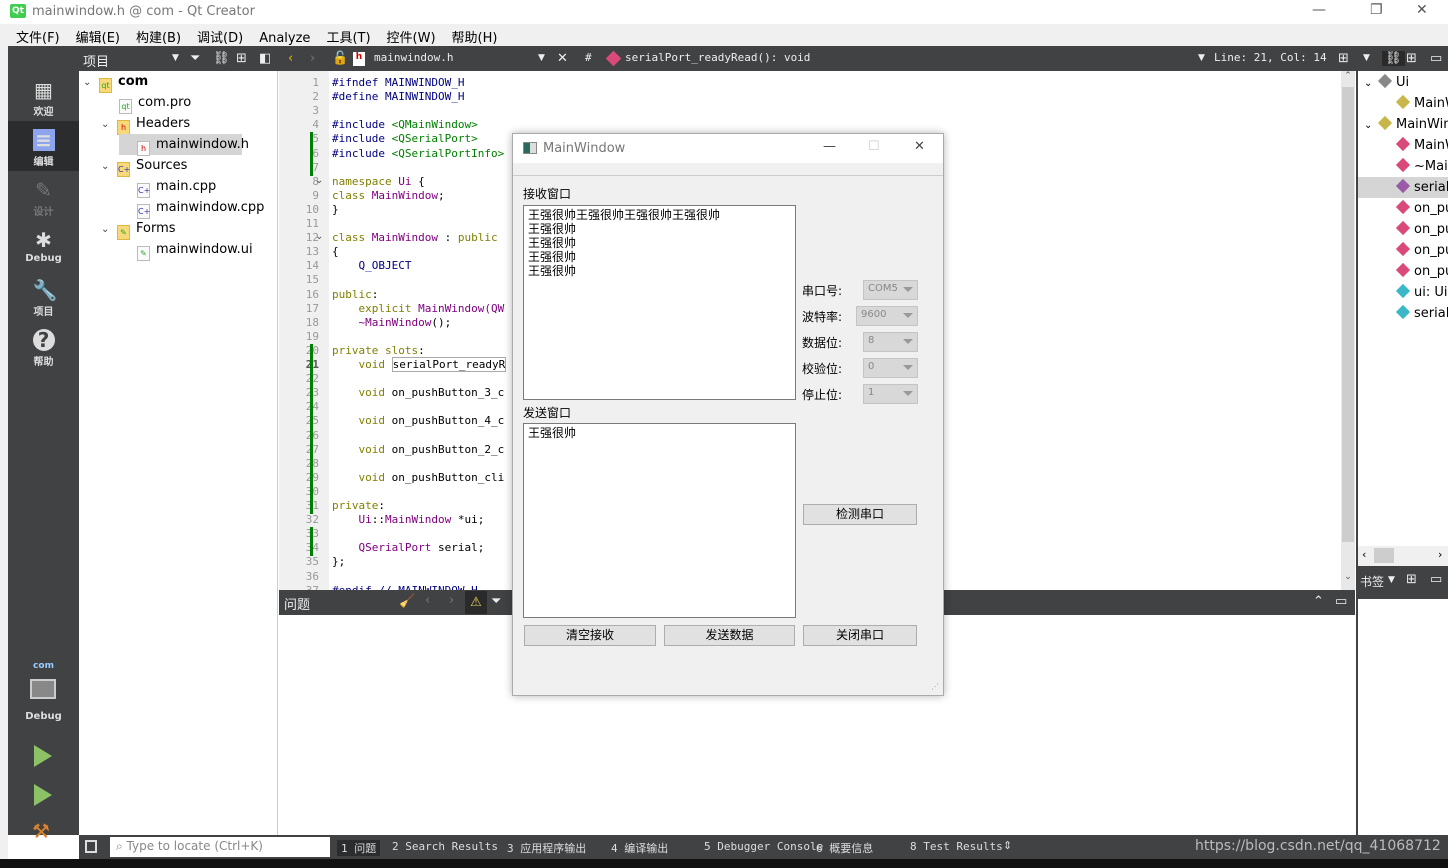 Image resolution: width=1448 pixels, height=868 pixels. What do you see at coordinates (451, 600) in the screenshot?
I see `next-icon: ›` at bounding box center [451, 600].